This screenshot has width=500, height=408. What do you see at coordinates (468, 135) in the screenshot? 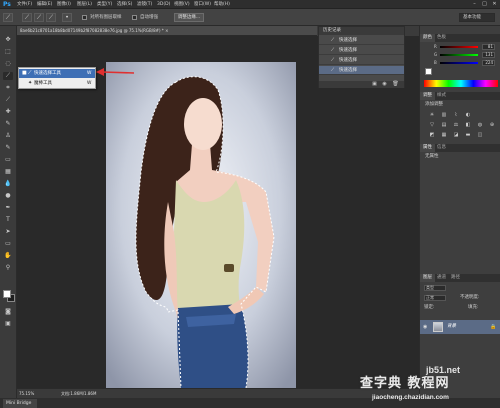
I see `gradient-map-icon: ▬` at bounding box center [468, 135].